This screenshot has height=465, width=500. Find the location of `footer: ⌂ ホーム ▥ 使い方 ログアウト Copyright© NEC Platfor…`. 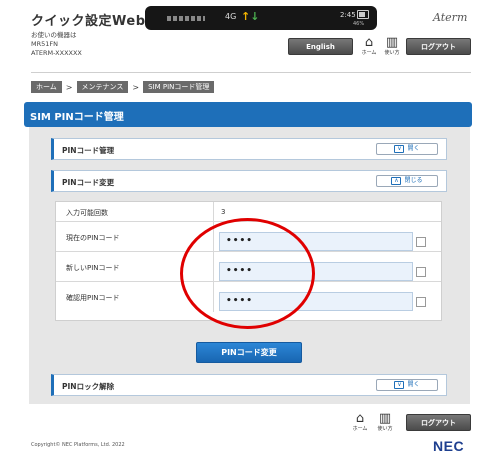

footer: ⌂ ホーム ▥ 使い方 ログアウト Copyright© NEC Platfor… is located at coordinates (250, 434).